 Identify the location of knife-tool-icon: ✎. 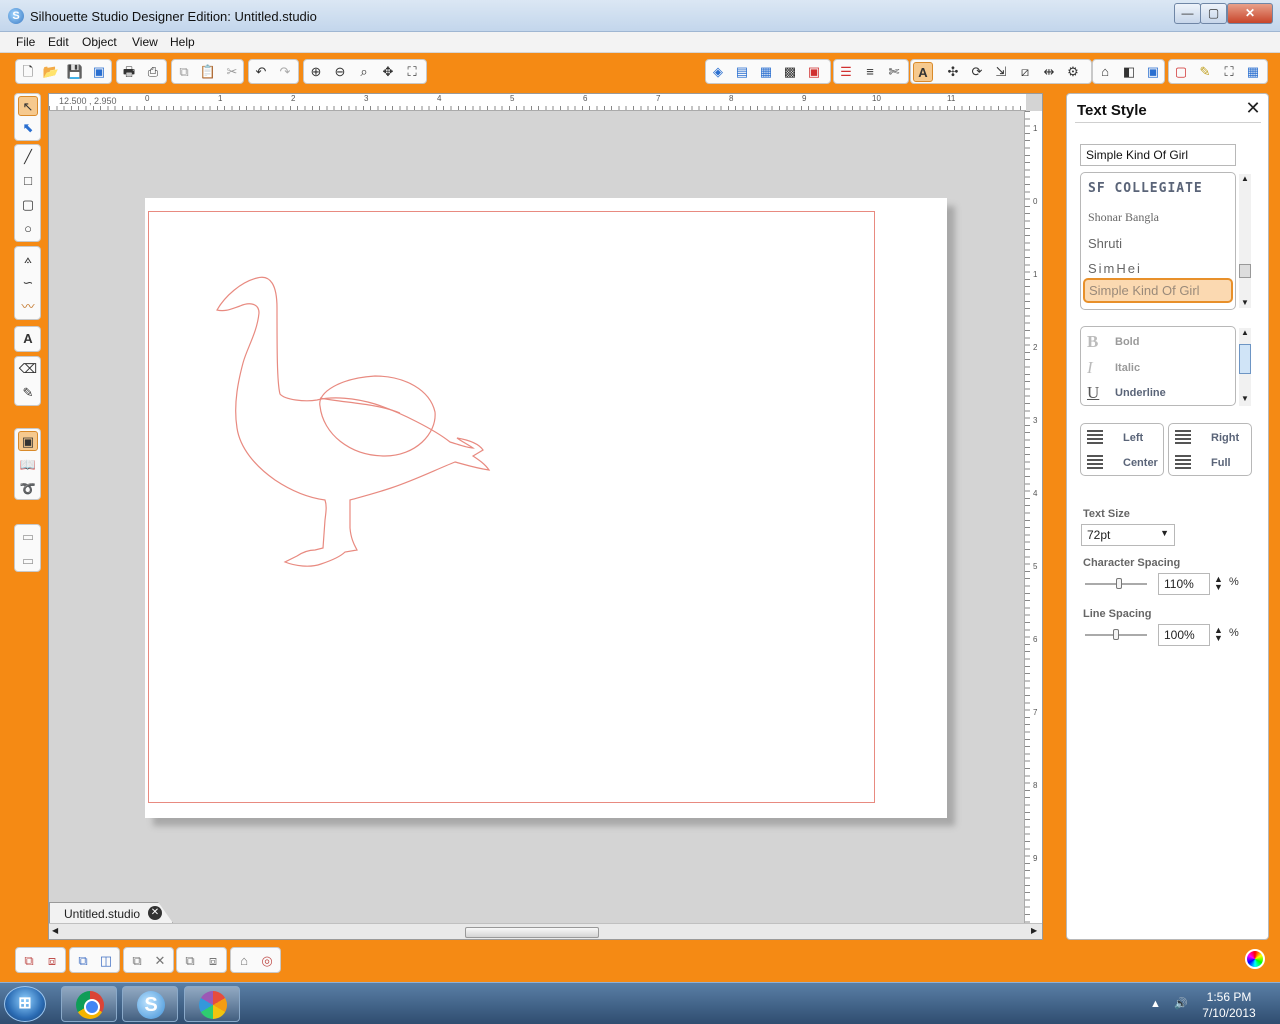
(28, 393).